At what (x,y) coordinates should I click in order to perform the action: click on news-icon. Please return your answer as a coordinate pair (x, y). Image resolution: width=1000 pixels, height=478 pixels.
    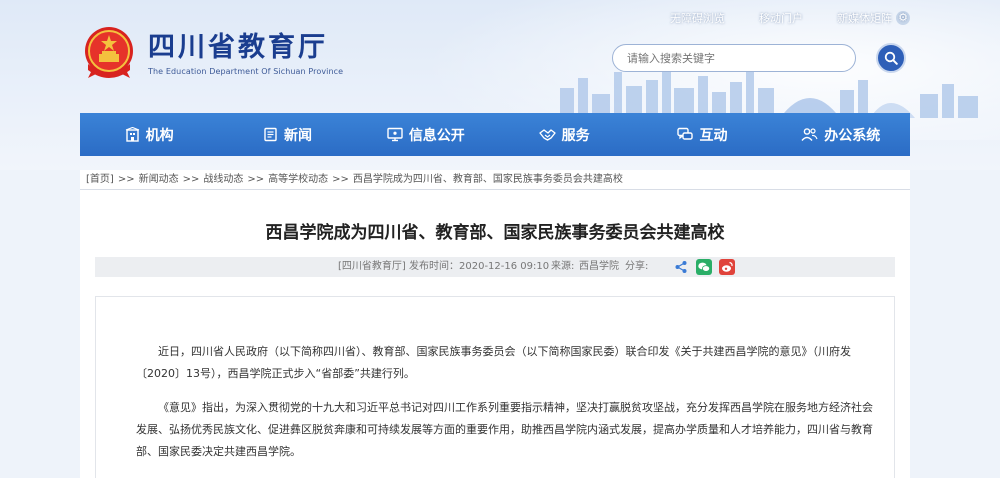
    Looking at the image, I should click on (270, 134).